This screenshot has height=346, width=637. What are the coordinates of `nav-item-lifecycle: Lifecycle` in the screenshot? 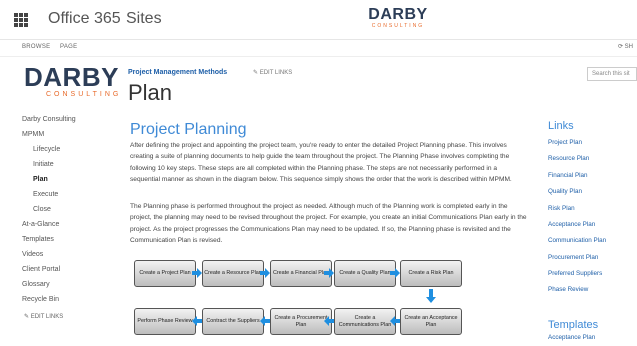 It's located at (46, 149).